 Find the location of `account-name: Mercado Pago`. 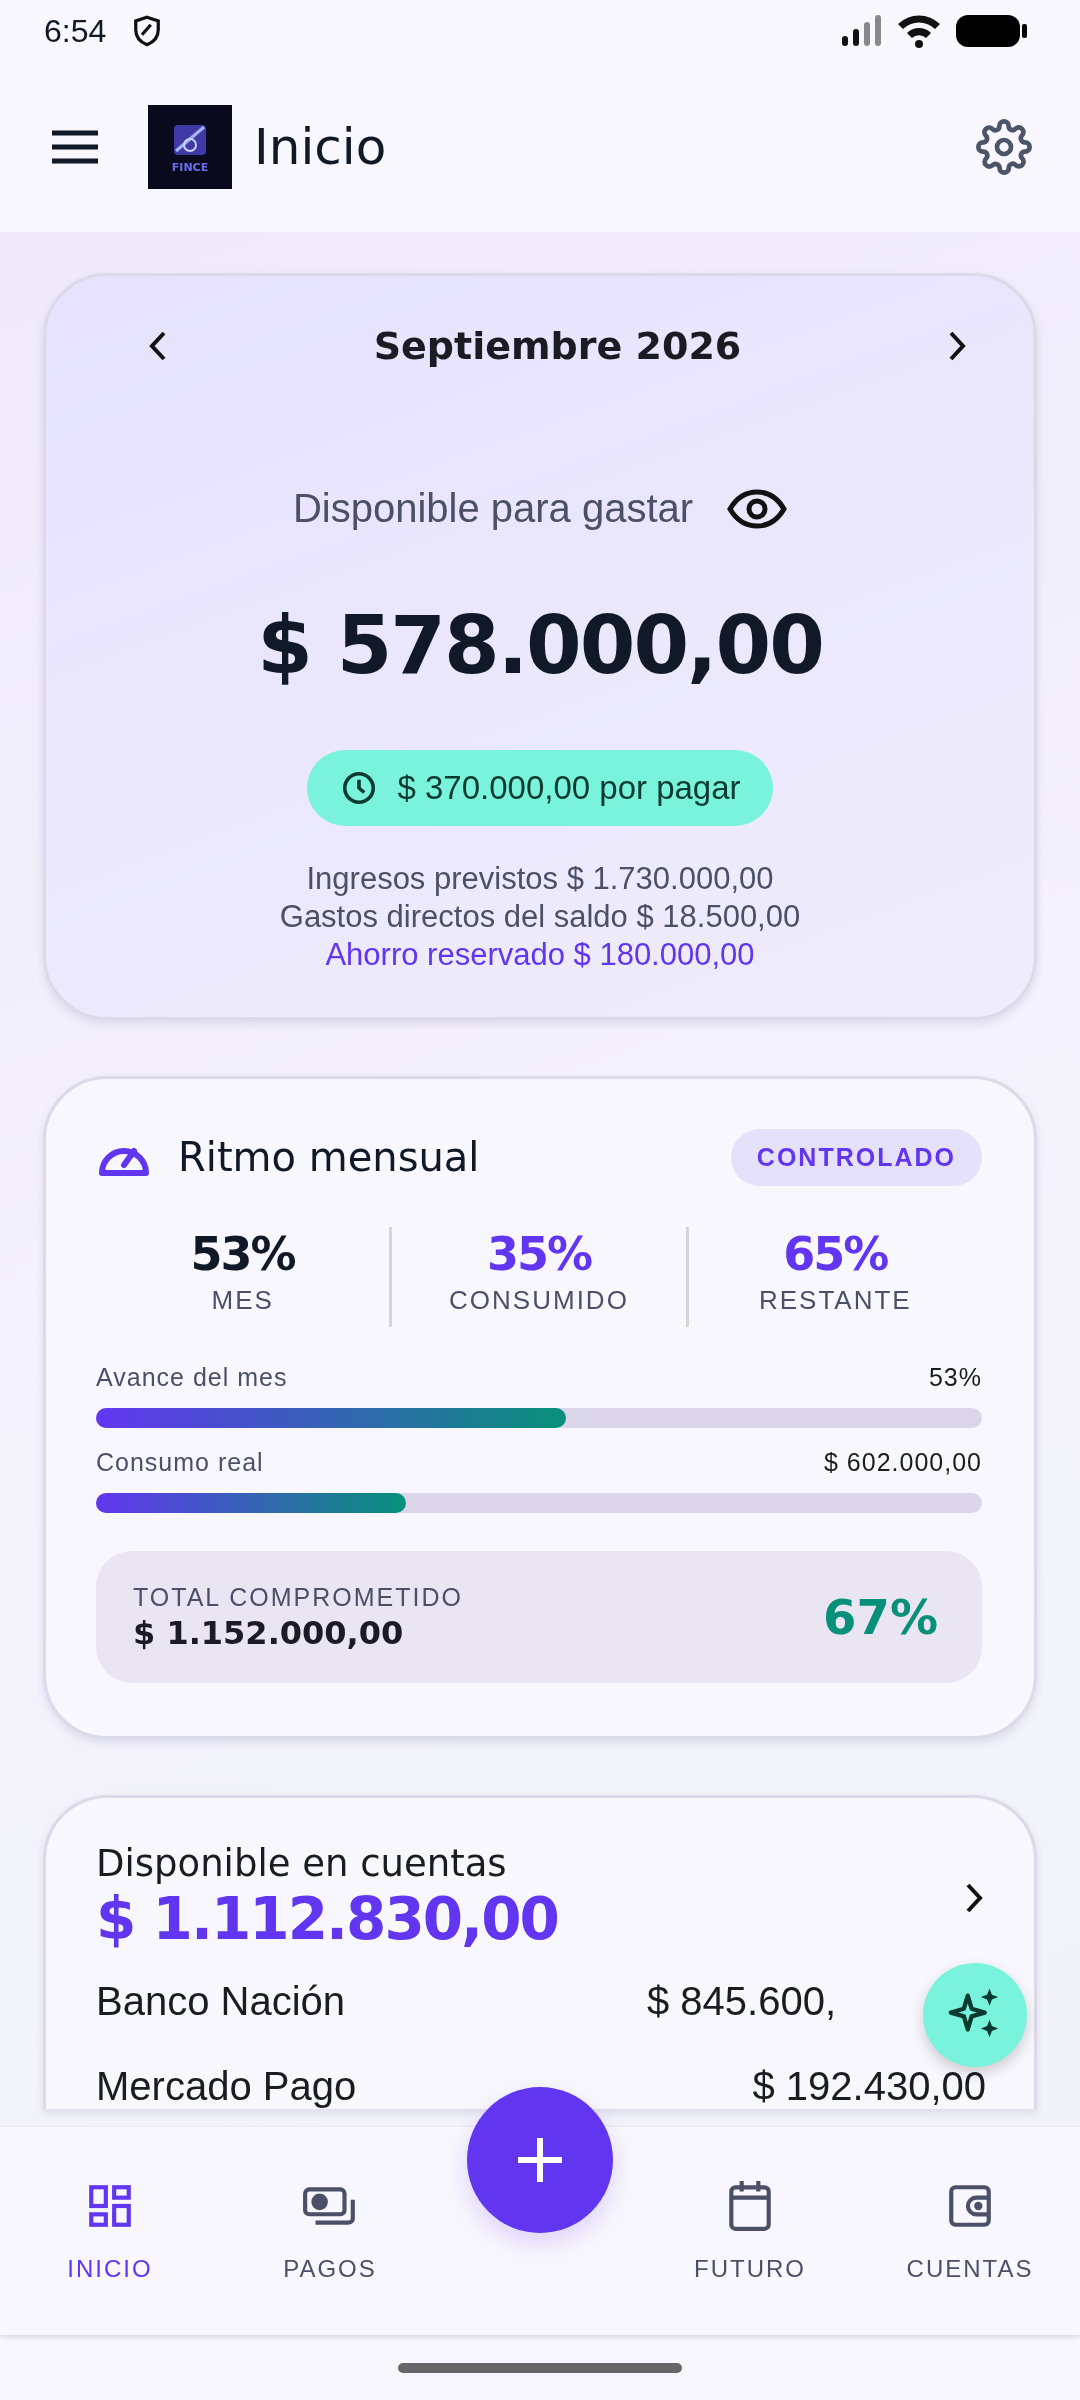

account-name: Mercado Pago is located at coordinates (226, 2086).